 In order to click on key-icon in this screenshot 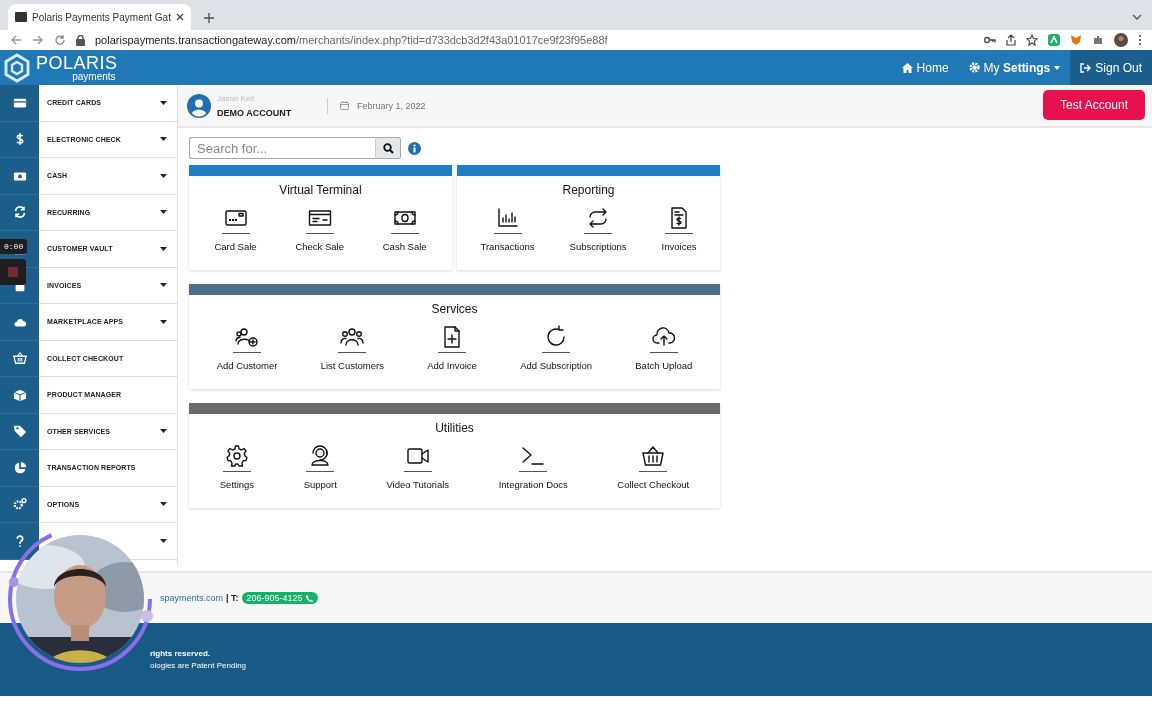, I will do `click(990, 40)`.